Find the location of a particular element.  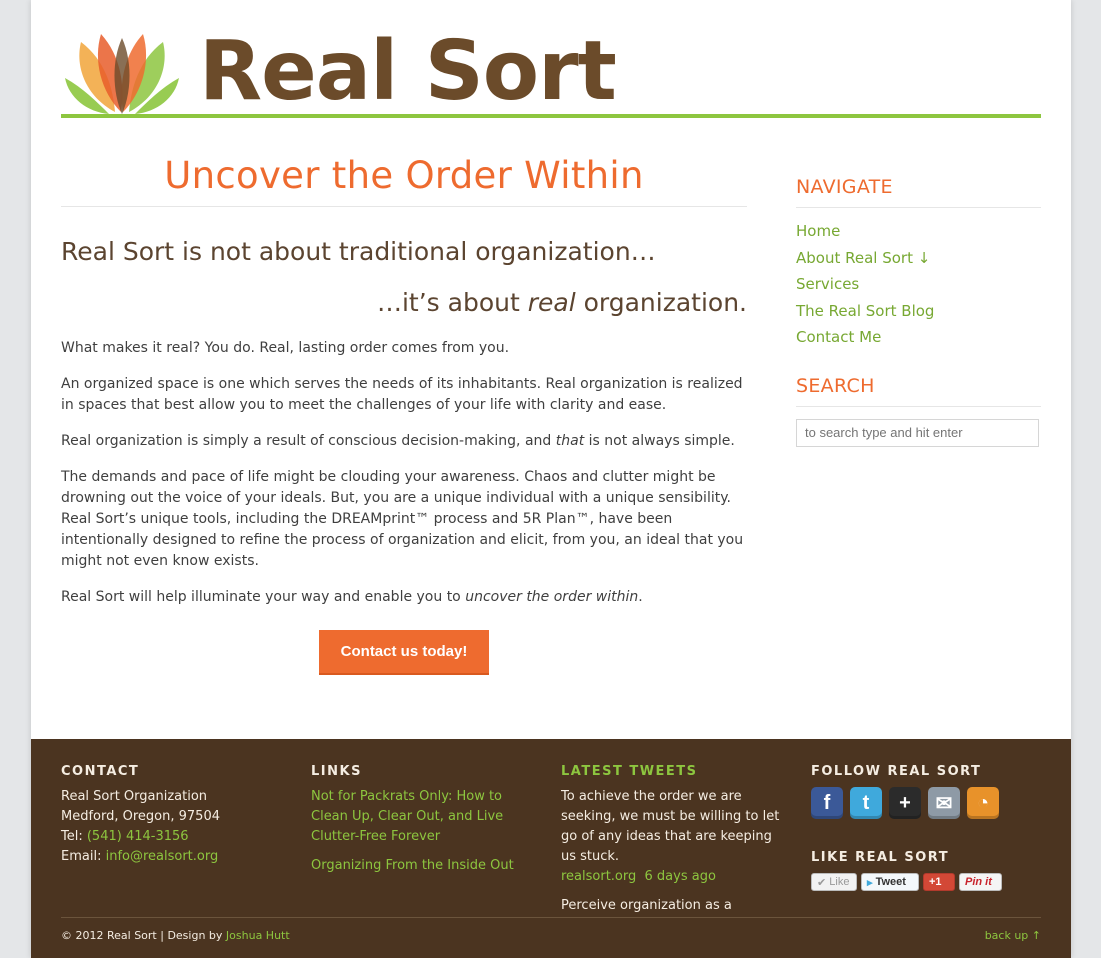

page-title: Uncover the Order Within is located at coordinates (404, 175).